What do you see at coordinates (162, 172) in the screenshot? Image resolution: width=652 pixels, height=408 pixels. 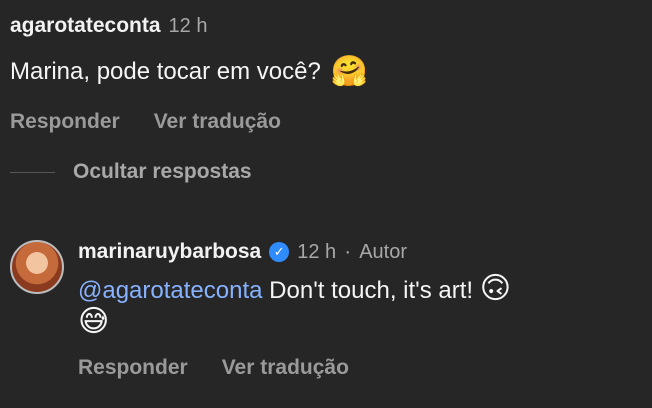 I see `hide-replies-button: Ocultar respostas` at bounding box center [162, 172].